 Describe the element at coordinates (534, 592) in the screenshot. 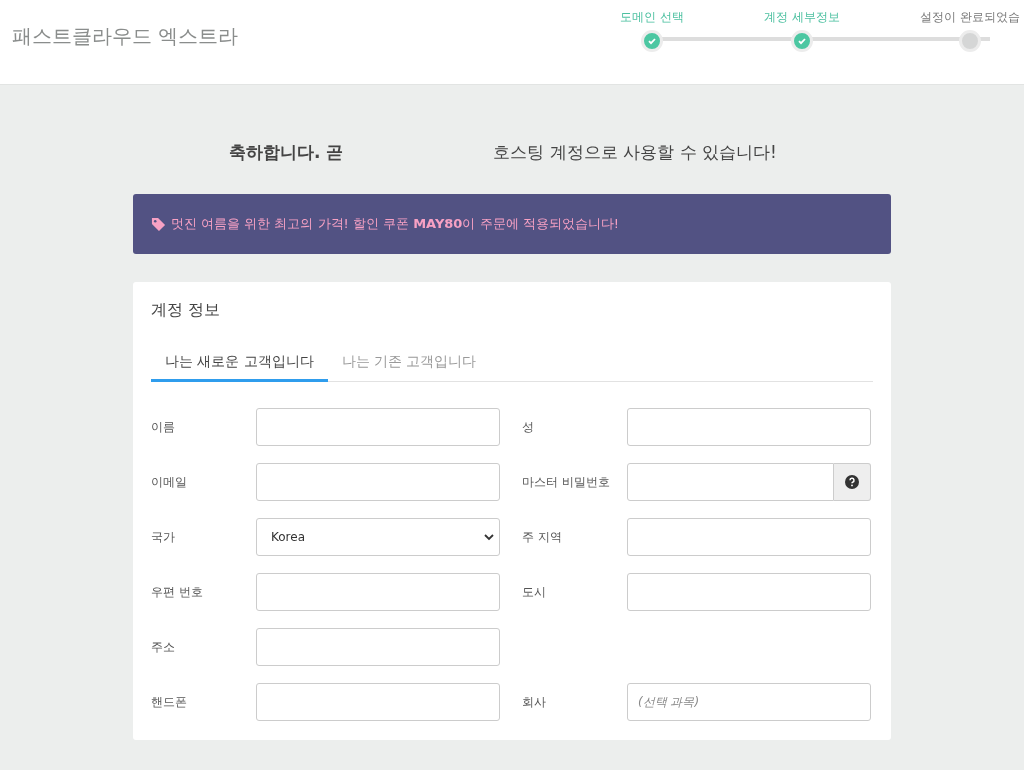

I see `field-label: 도시` at that location.